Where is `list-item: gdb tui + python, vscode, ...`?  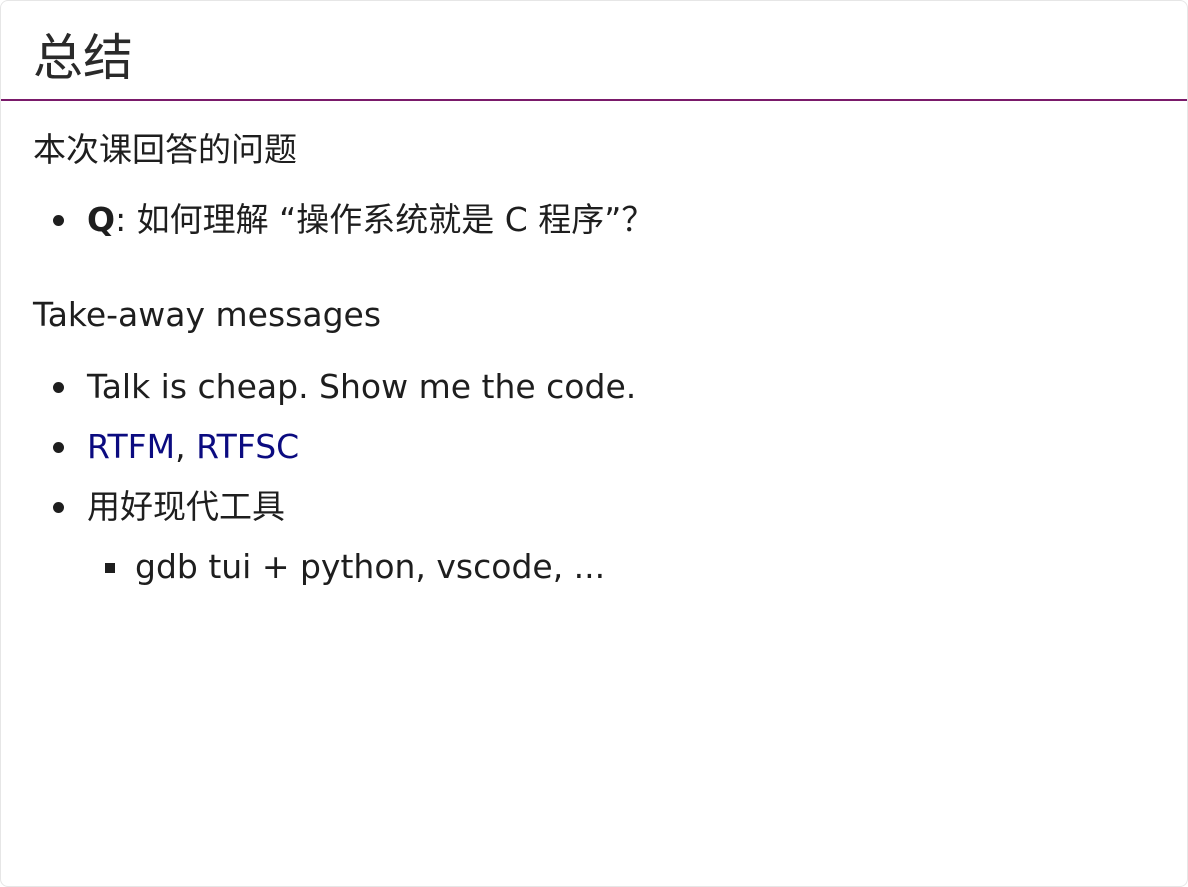 list-item: gdb tui + python, vscode, ... is located at coordinates (303, 567).